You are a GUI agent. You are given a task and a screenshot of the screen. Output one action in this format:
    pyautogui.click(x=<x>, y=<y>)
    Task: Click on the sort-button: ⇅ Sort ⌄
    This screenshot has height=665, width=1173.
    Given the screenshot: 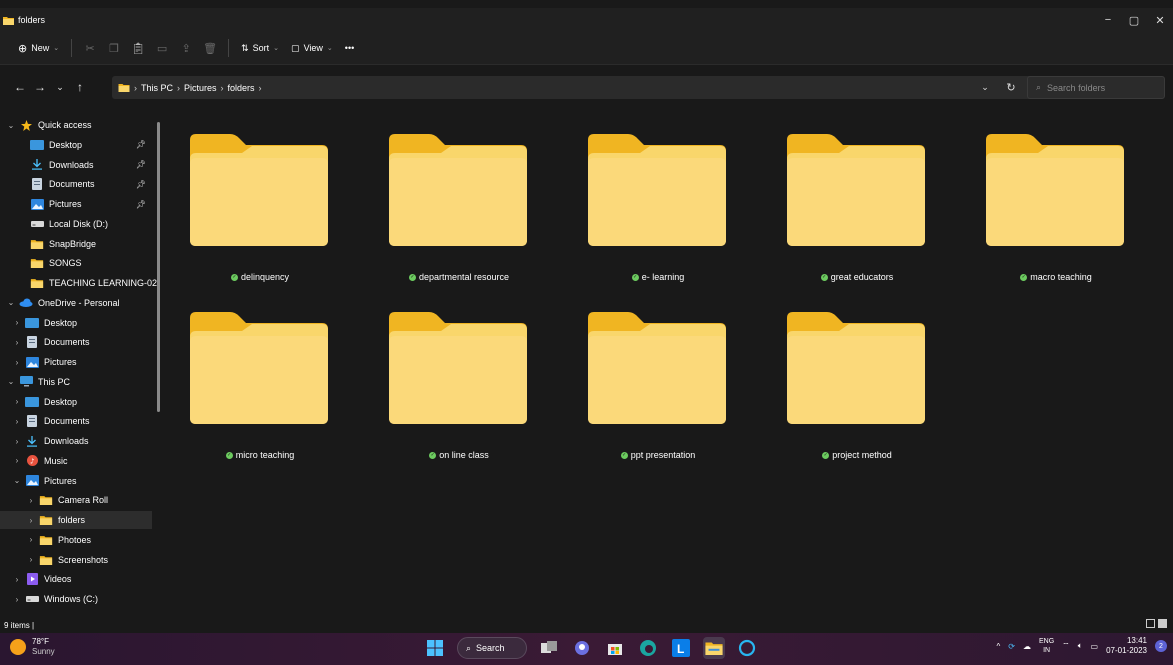 What is the action you would take?
    pyautogui.click(x=260, y=48)
    